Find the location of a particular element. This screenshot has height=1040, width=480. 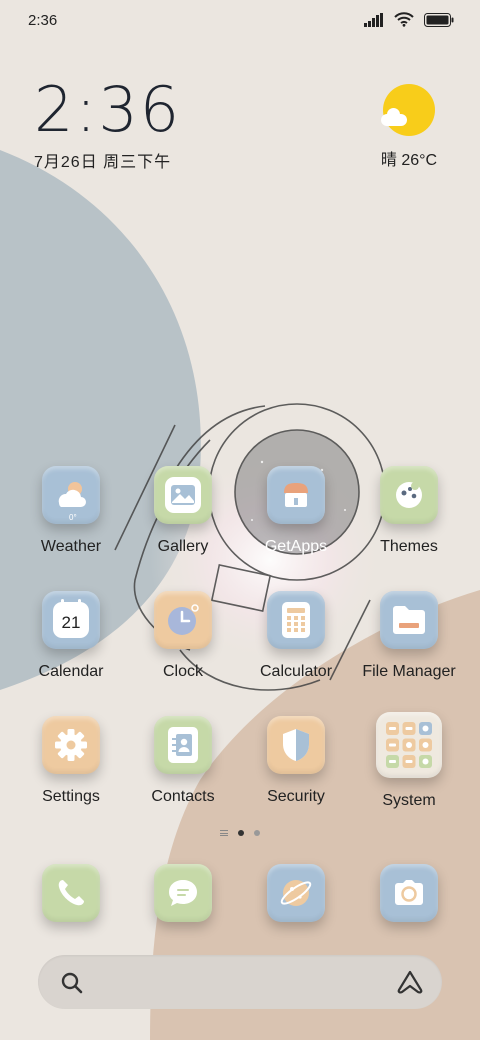

app-security: Security is located at coordinates (296, 761).